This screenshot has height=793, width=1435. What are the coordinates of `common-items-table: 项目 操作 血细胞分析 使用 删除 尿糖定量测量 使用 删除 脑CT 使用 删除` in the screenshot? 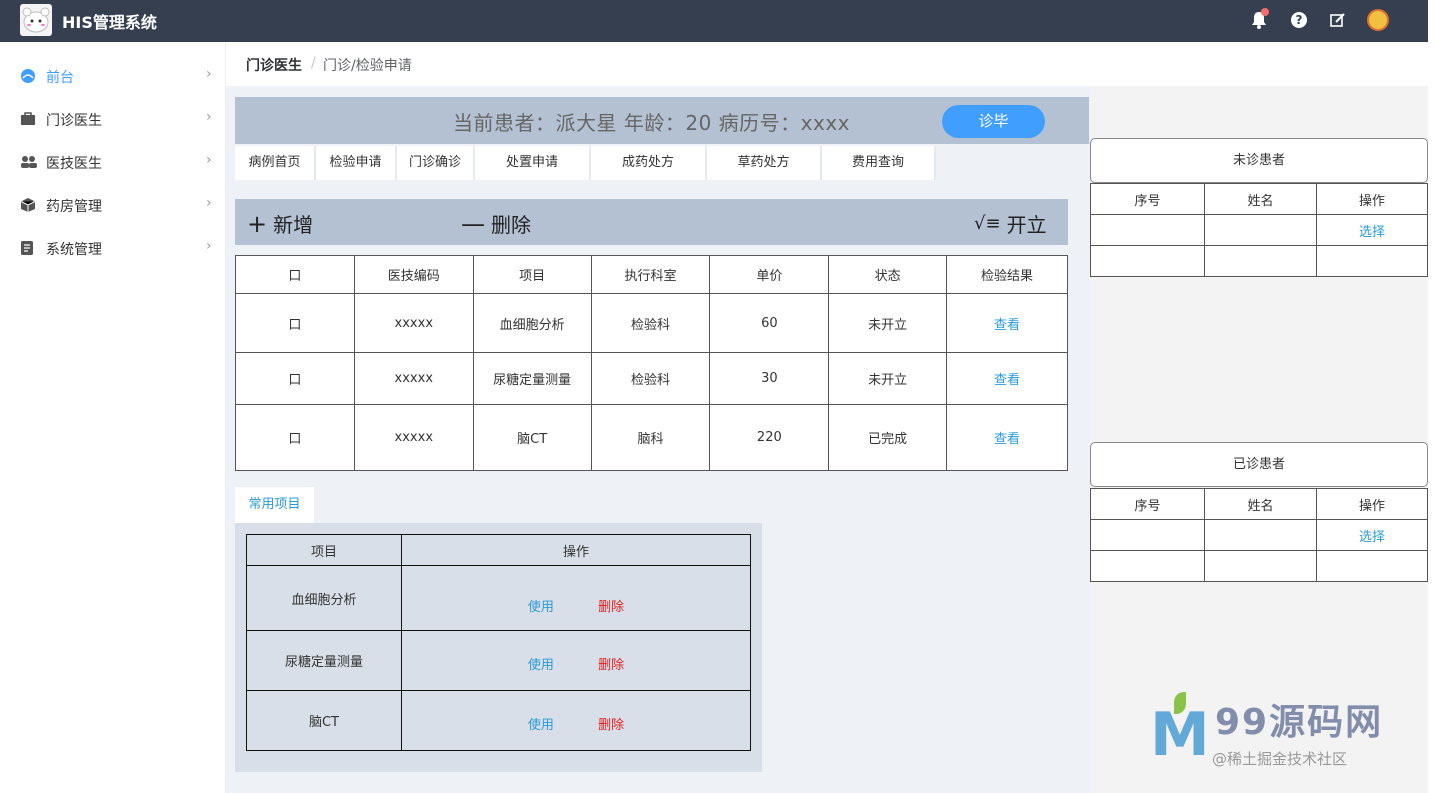 It's located at (498, 642).